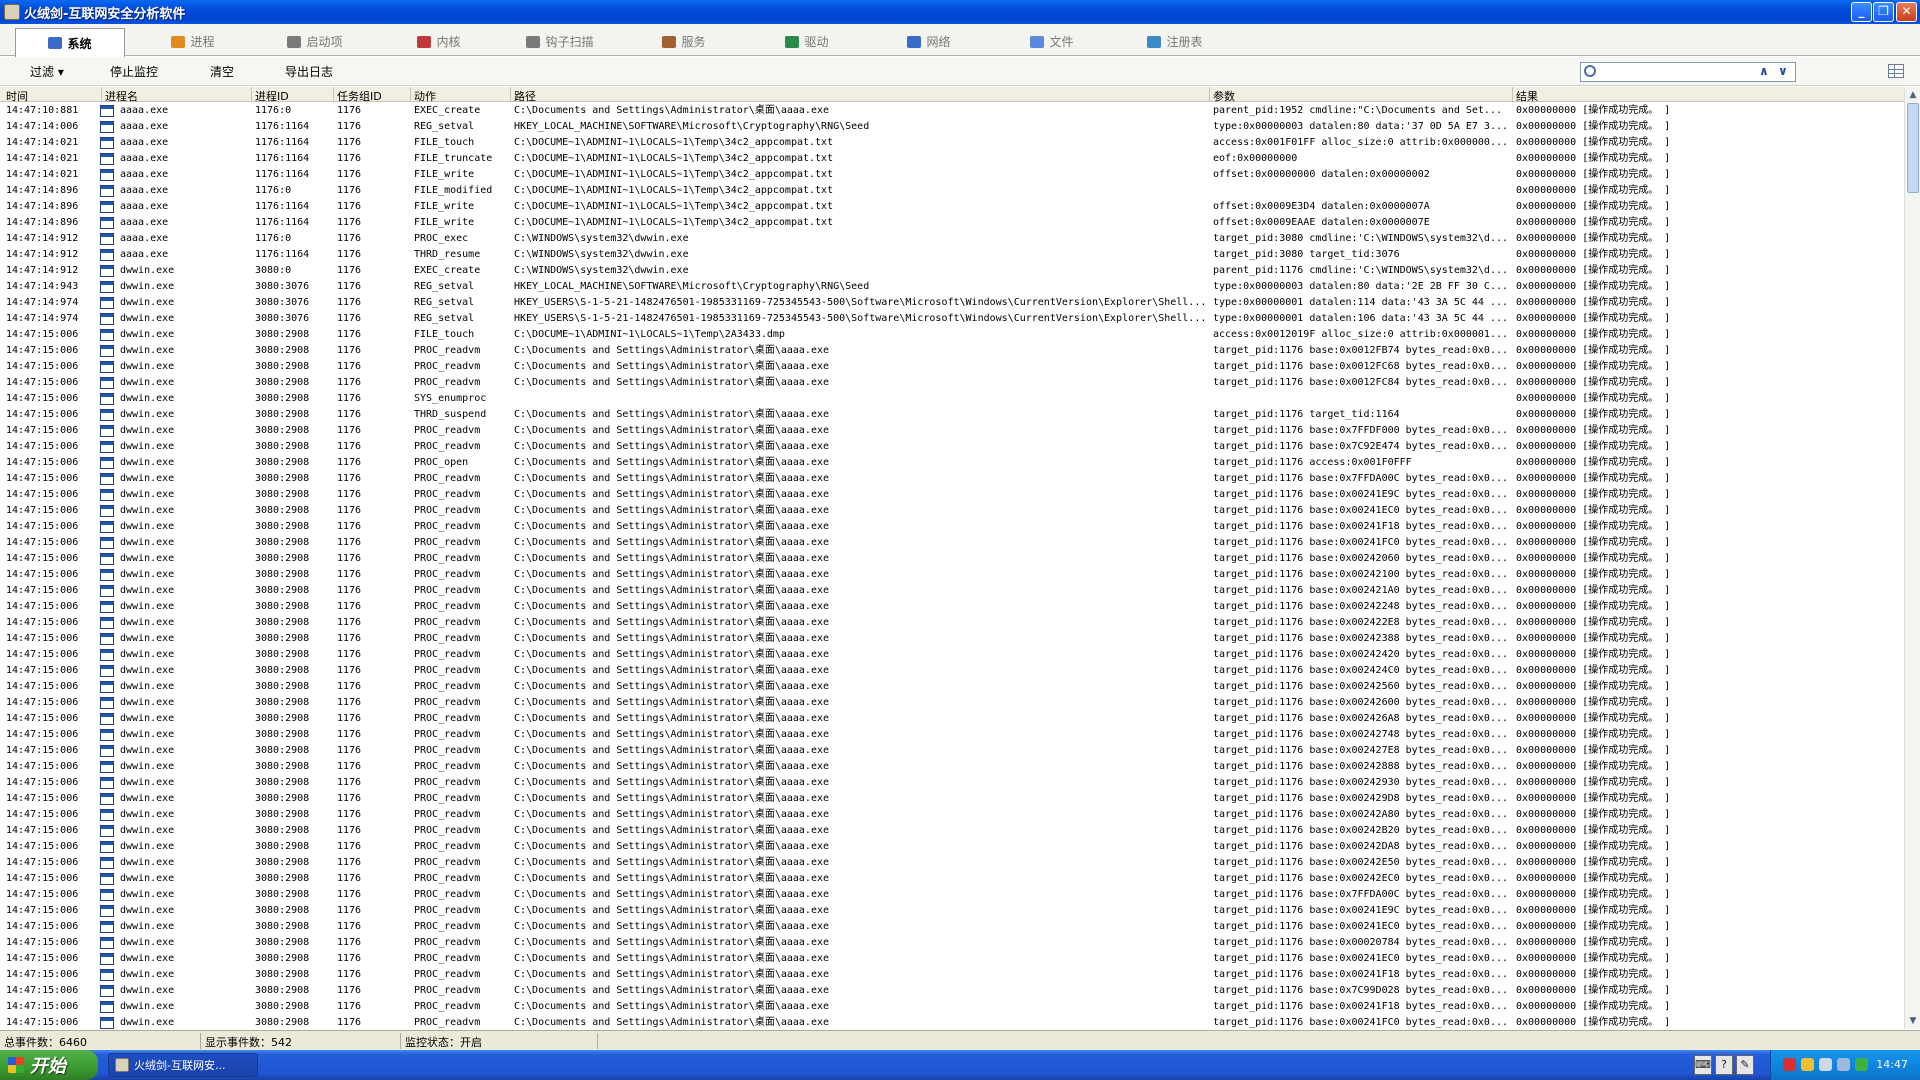 The height and width of the screenshot is (1080, 1920). I want to click on column-settings-icon, so click(1896, 71).